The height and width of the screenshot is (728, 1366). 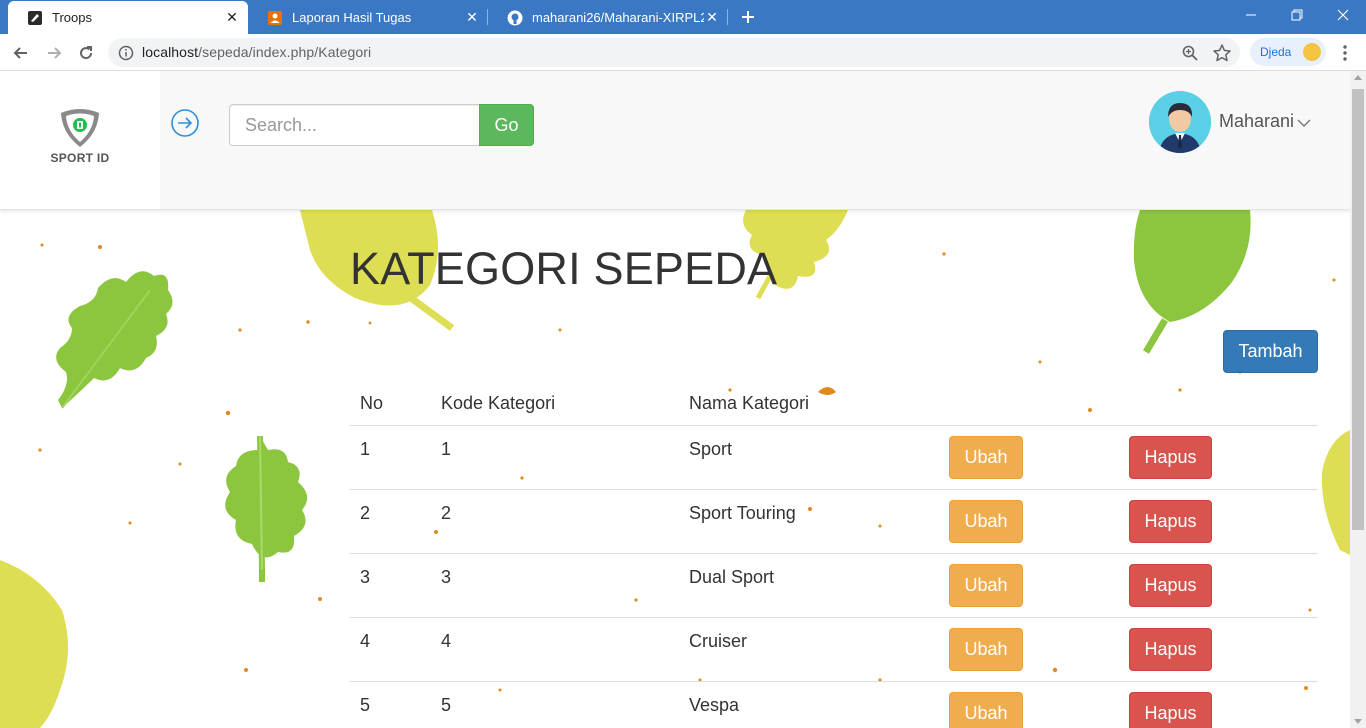 I want to click on tab-title: Troops, so click(x=72, y=17).